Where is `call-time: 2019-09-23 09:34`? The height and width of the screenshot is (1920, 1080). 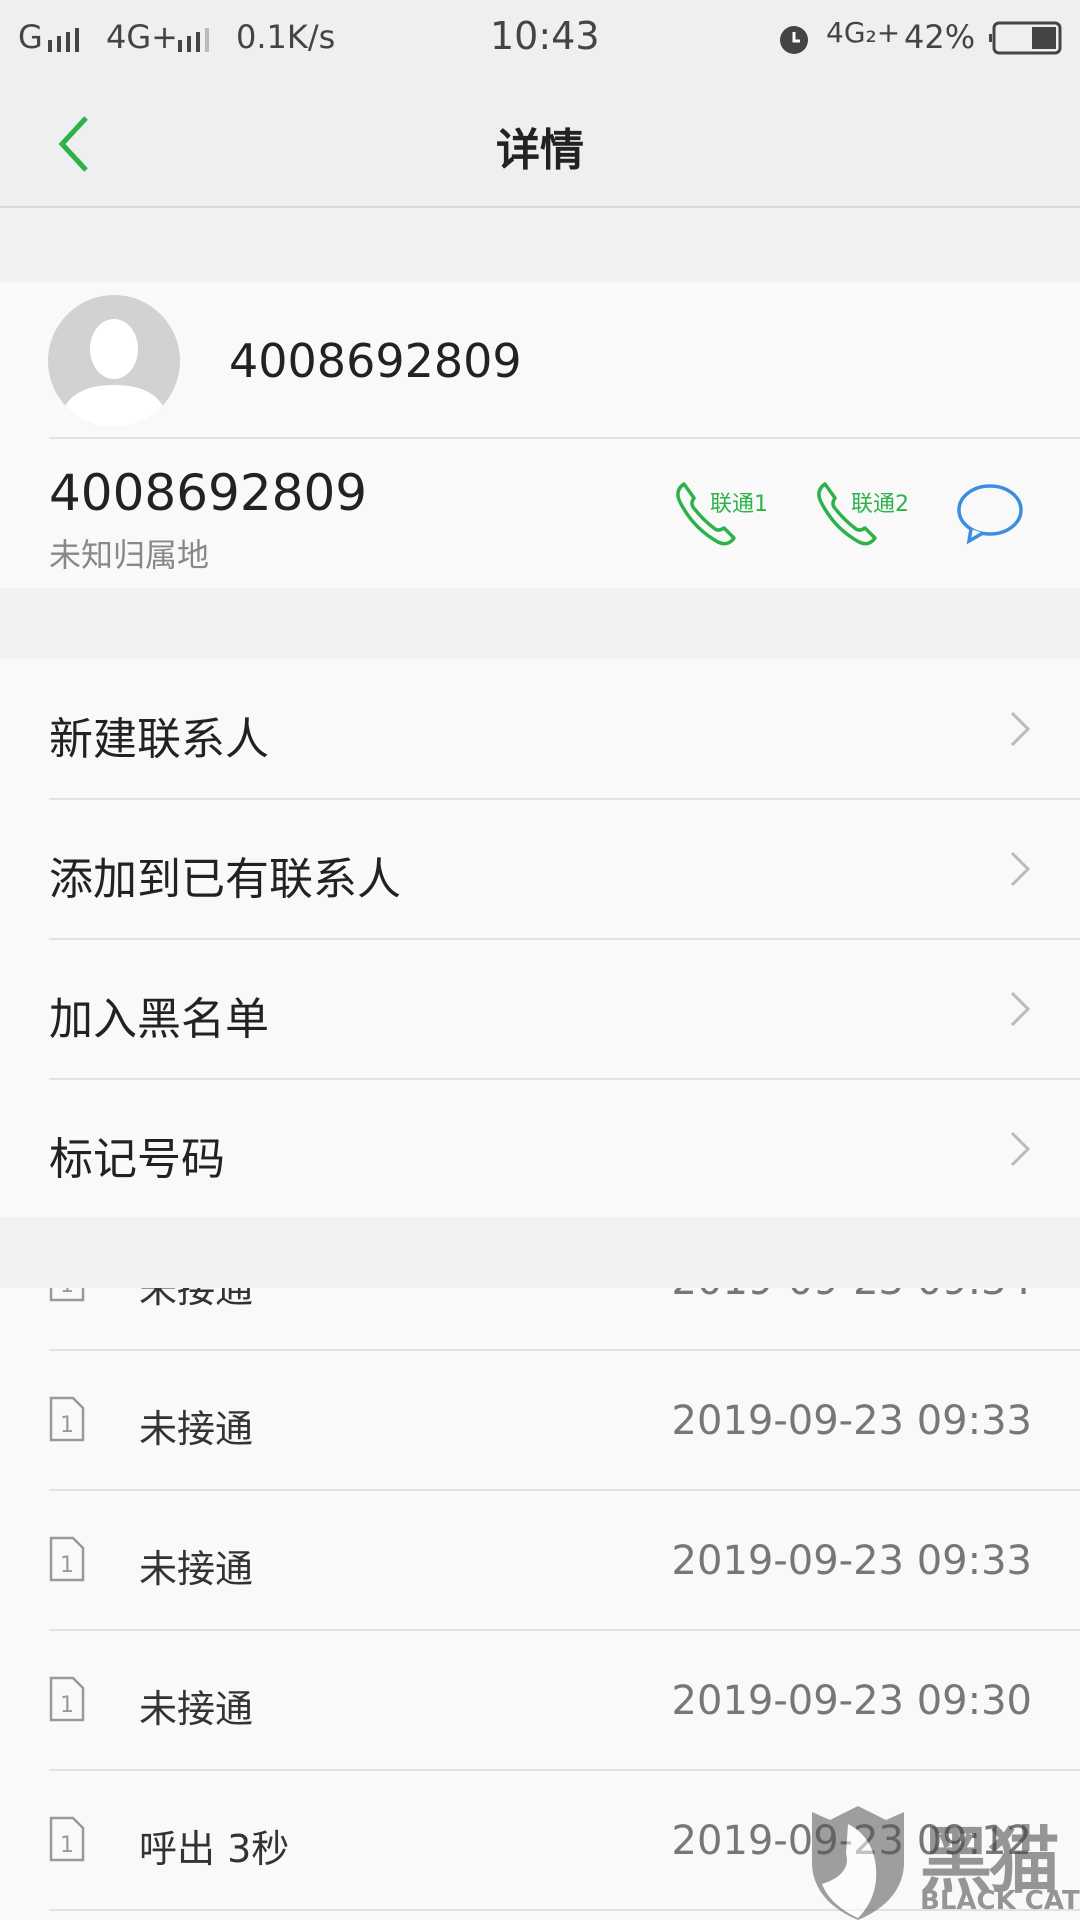
call-time: 2019-09-23 09:34 is located at coordinates (852, 1296).